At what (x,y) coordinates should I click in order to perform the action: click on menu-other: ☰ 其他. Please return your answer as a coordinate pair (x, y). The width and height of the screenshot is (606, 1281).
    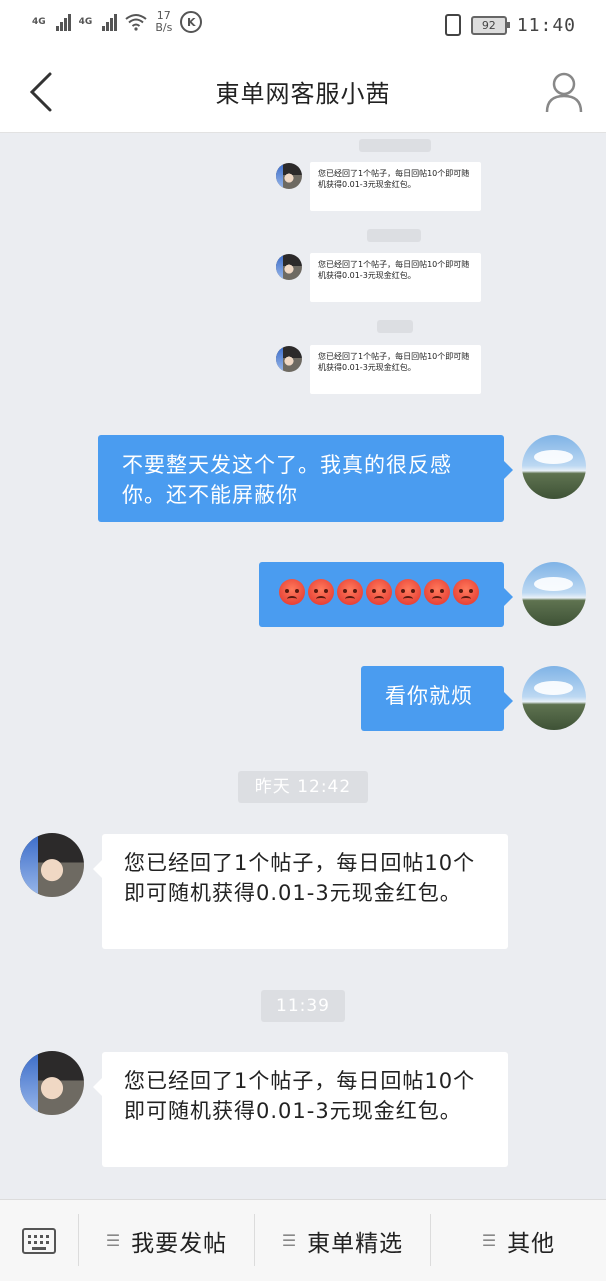
    Looking at the image, I should click on (518, 1240).